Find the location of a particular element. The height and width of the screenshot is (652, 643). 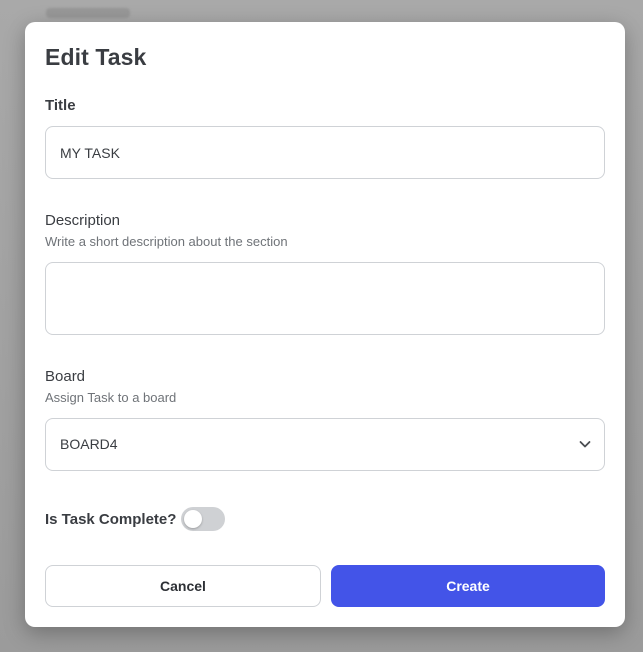

toggle-knob is located at coordinates (193, 519).